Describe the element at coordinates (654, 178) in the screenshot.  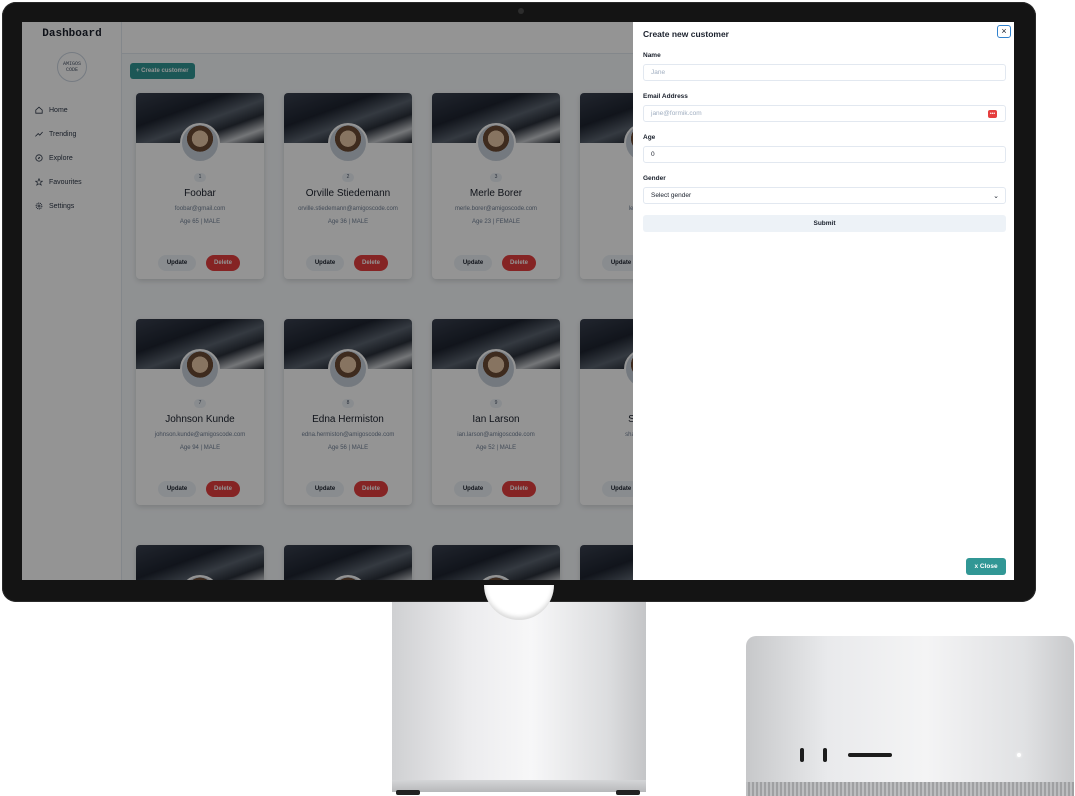
I see `gender-label: Gender` at that location.